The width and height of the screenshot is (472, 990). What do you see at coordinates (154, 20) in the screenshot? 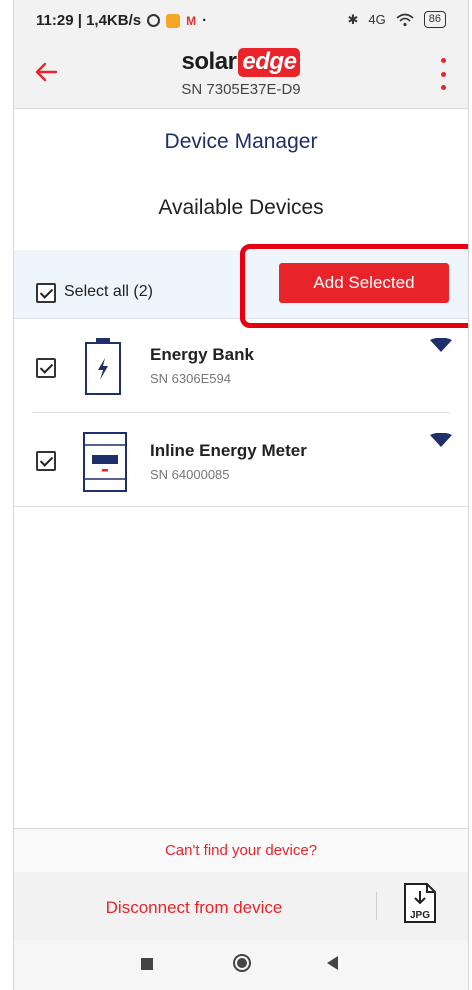
I see `alarm-icon` at bounding box center [154, 20].